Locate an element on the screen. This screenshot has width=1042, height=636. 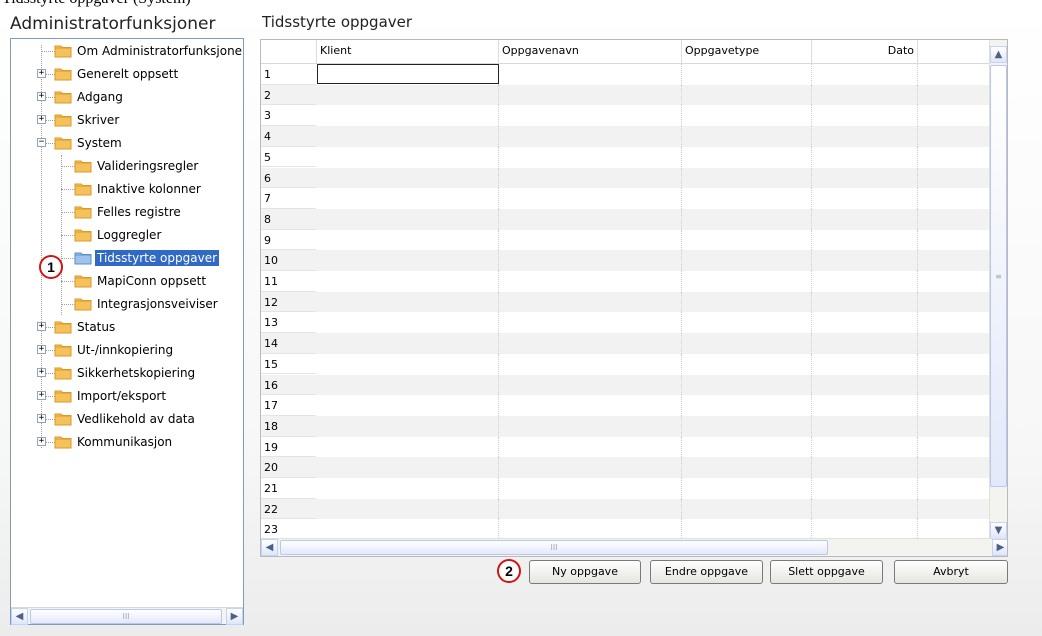
column-header-klient: Klient is located at coordinates (408, 52).